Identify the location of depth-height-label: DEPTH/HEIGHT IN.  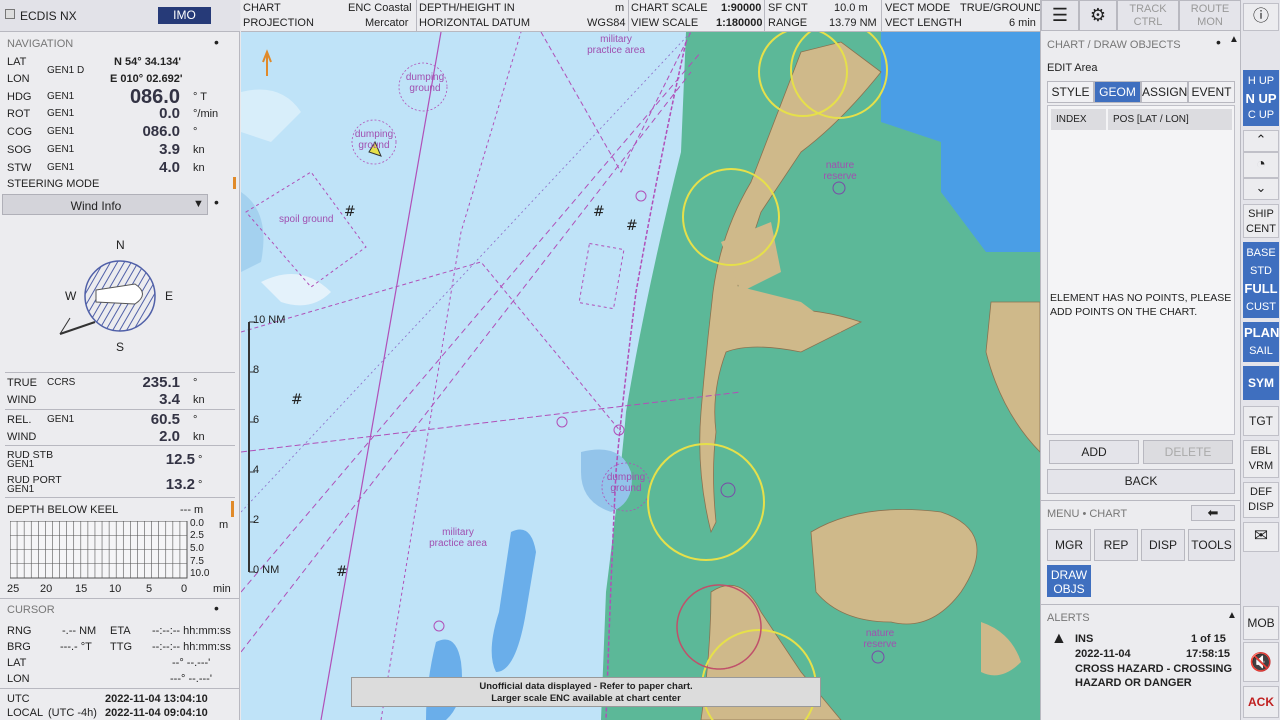
(467, 8).